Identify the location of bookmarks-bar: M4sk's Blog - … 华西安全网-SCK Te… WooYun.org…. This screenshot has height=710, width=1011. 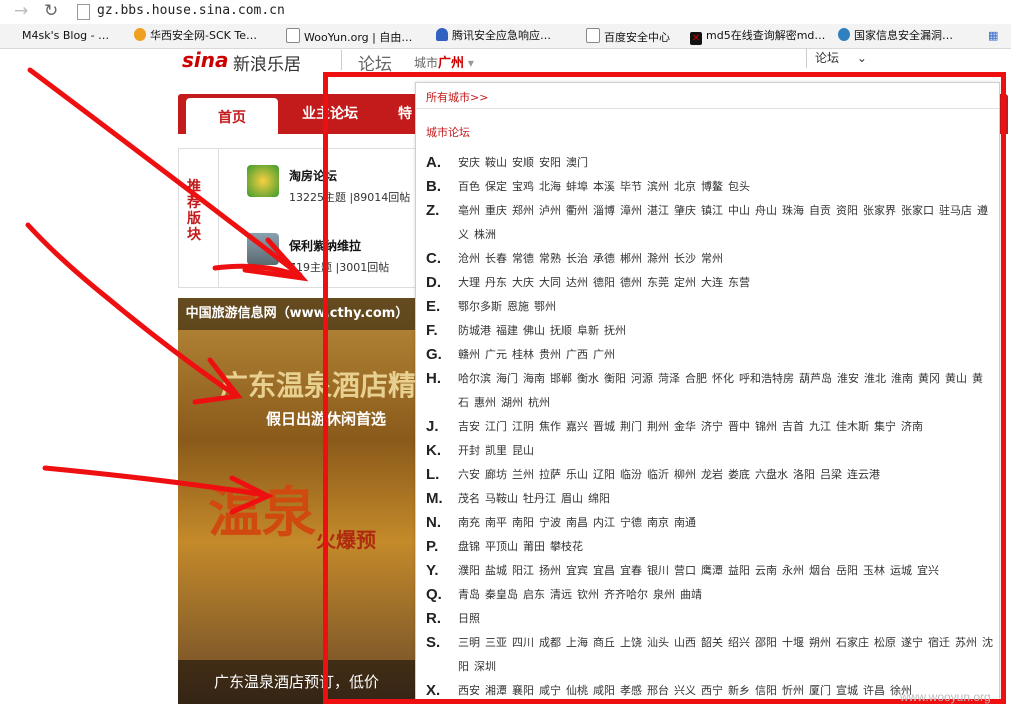
(505, 36).